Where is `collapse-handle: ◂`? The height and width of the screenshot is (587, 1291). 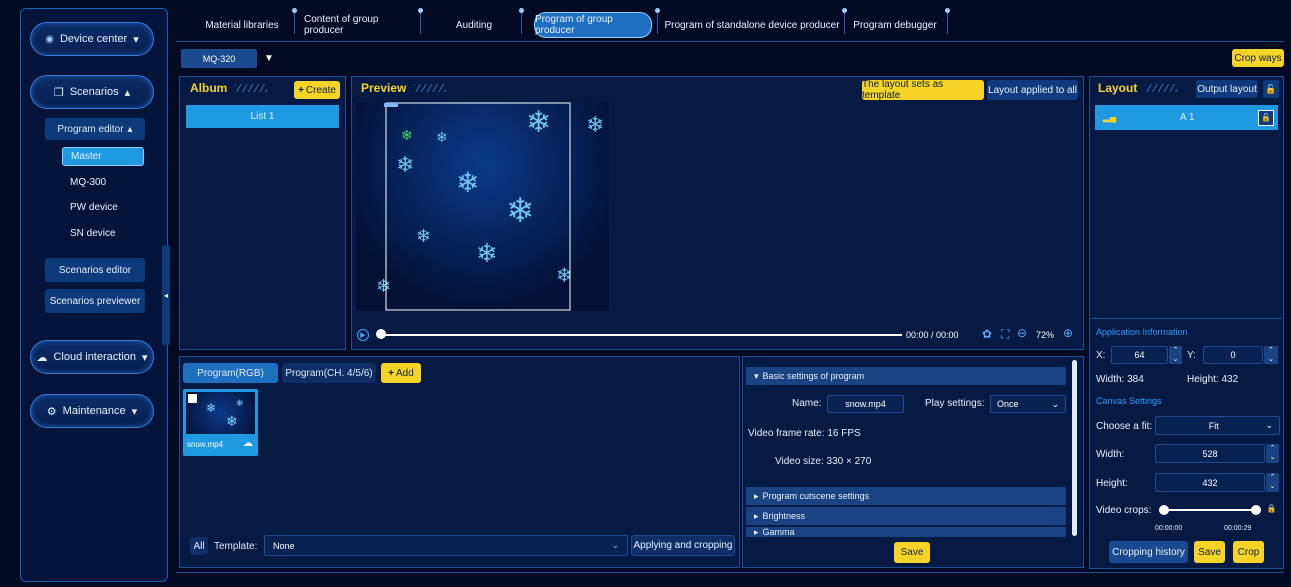 collapse-handle: ◂ is located at coordinates (166, 295).